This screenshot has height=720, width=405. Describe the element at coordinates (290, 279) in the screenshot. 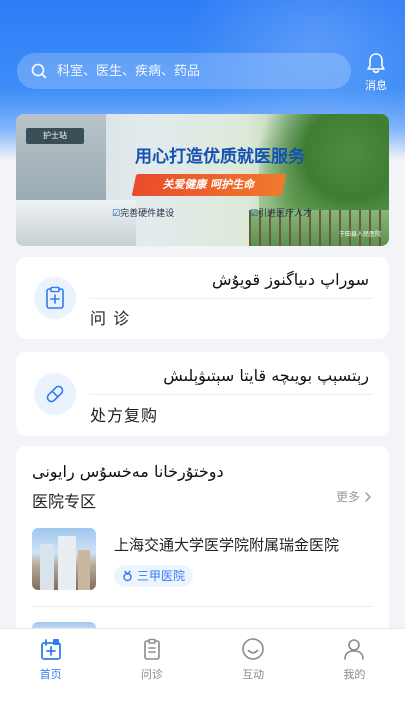

I see `consult-uyghur-title: سوراپ دىياگنوز قويۇش` at that location.